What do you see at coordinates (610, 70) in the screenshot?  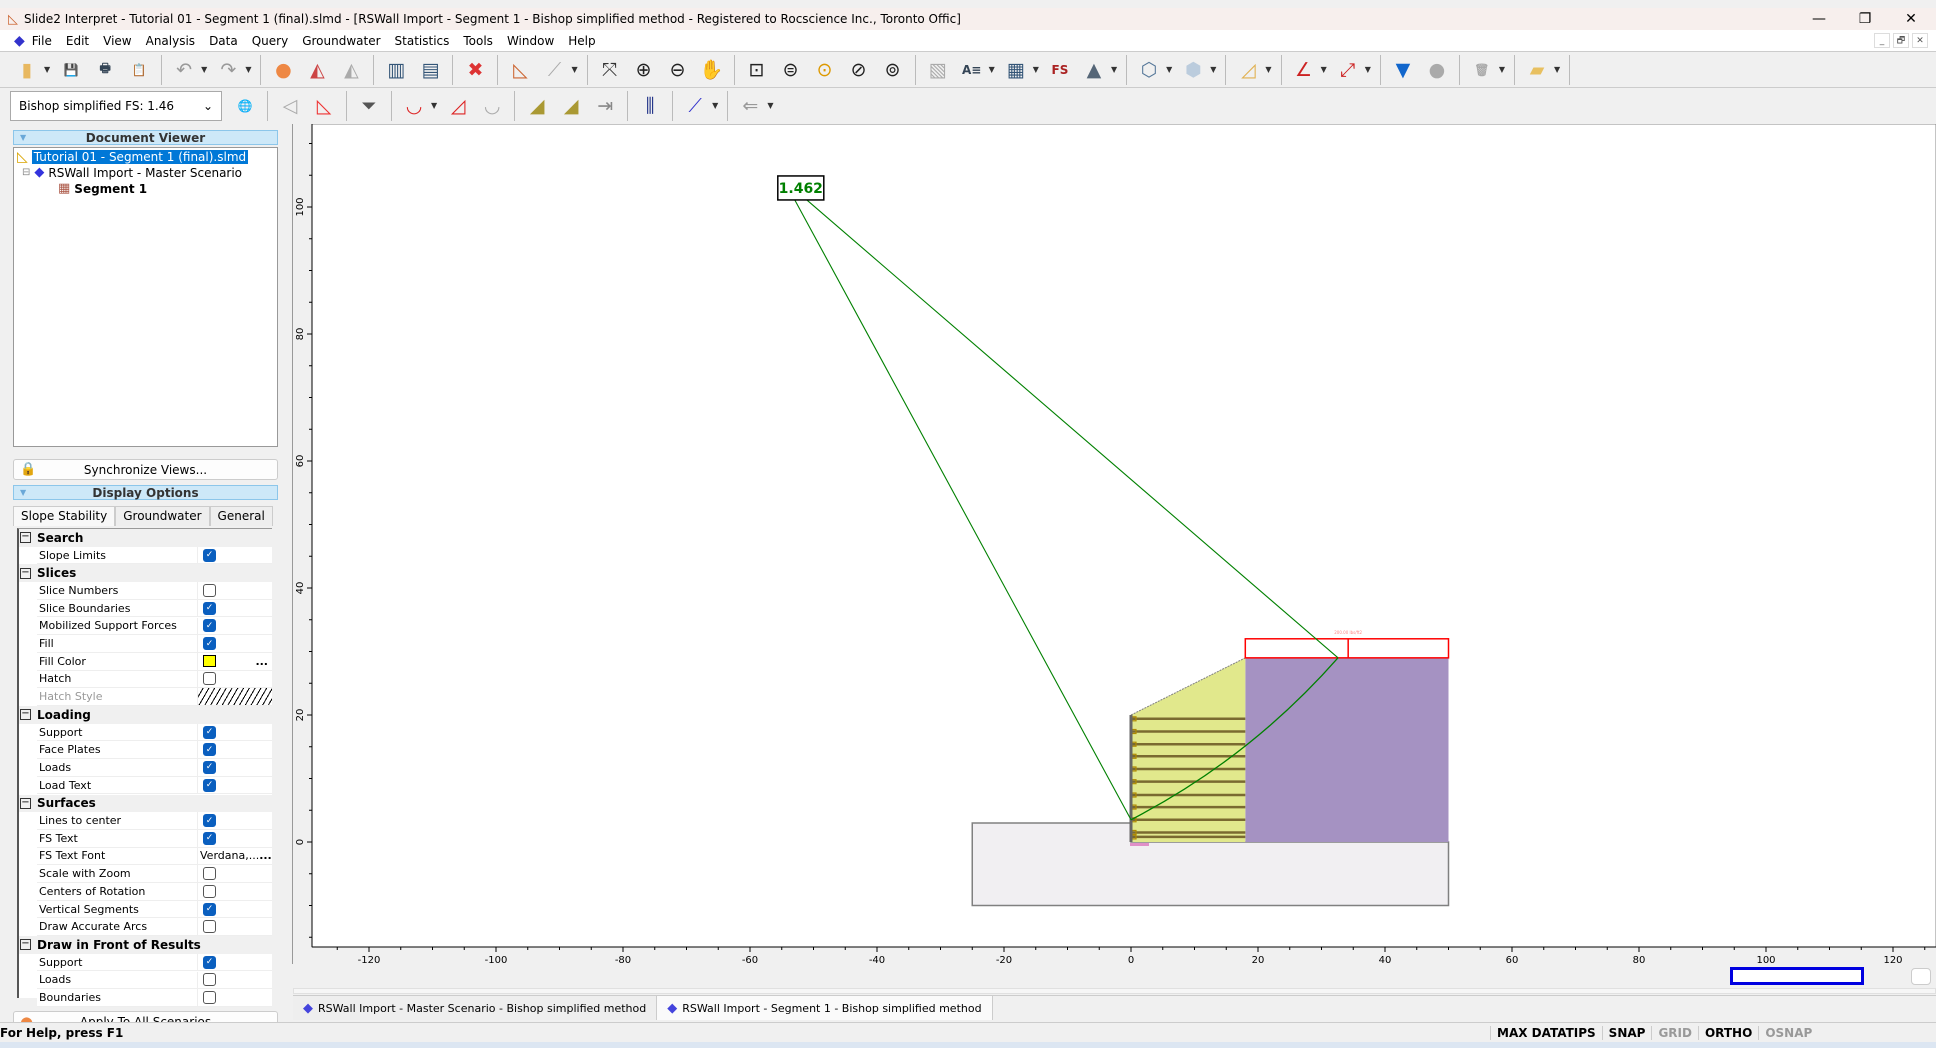 I see `zoom-all-button: ⤧` at bounding box center [610, 70].